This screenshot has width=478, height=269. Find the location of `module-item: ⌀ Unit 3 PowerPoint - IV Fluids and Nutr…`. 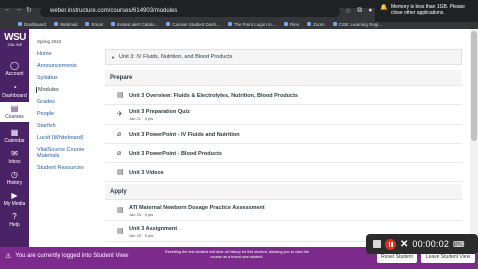

module-item: ⌀ Unit 3 PowerPoint - IV Fluids and Nutr… is located at coordinates (283, 134).